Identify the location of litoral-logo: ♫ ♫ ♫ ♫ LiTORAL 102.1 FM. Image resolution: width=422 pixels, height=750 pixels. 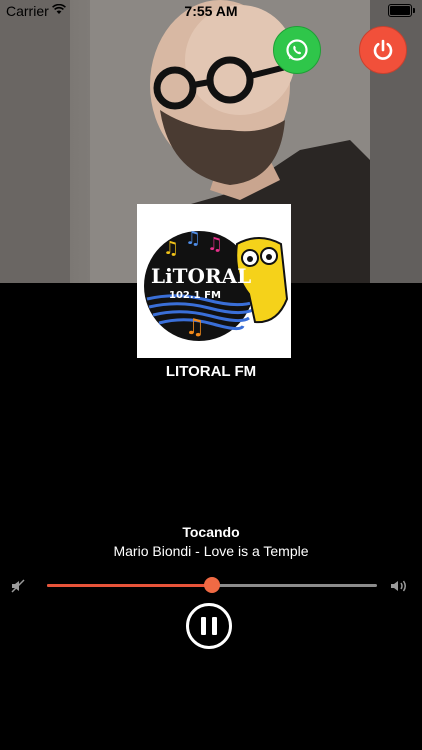
(216, 284).